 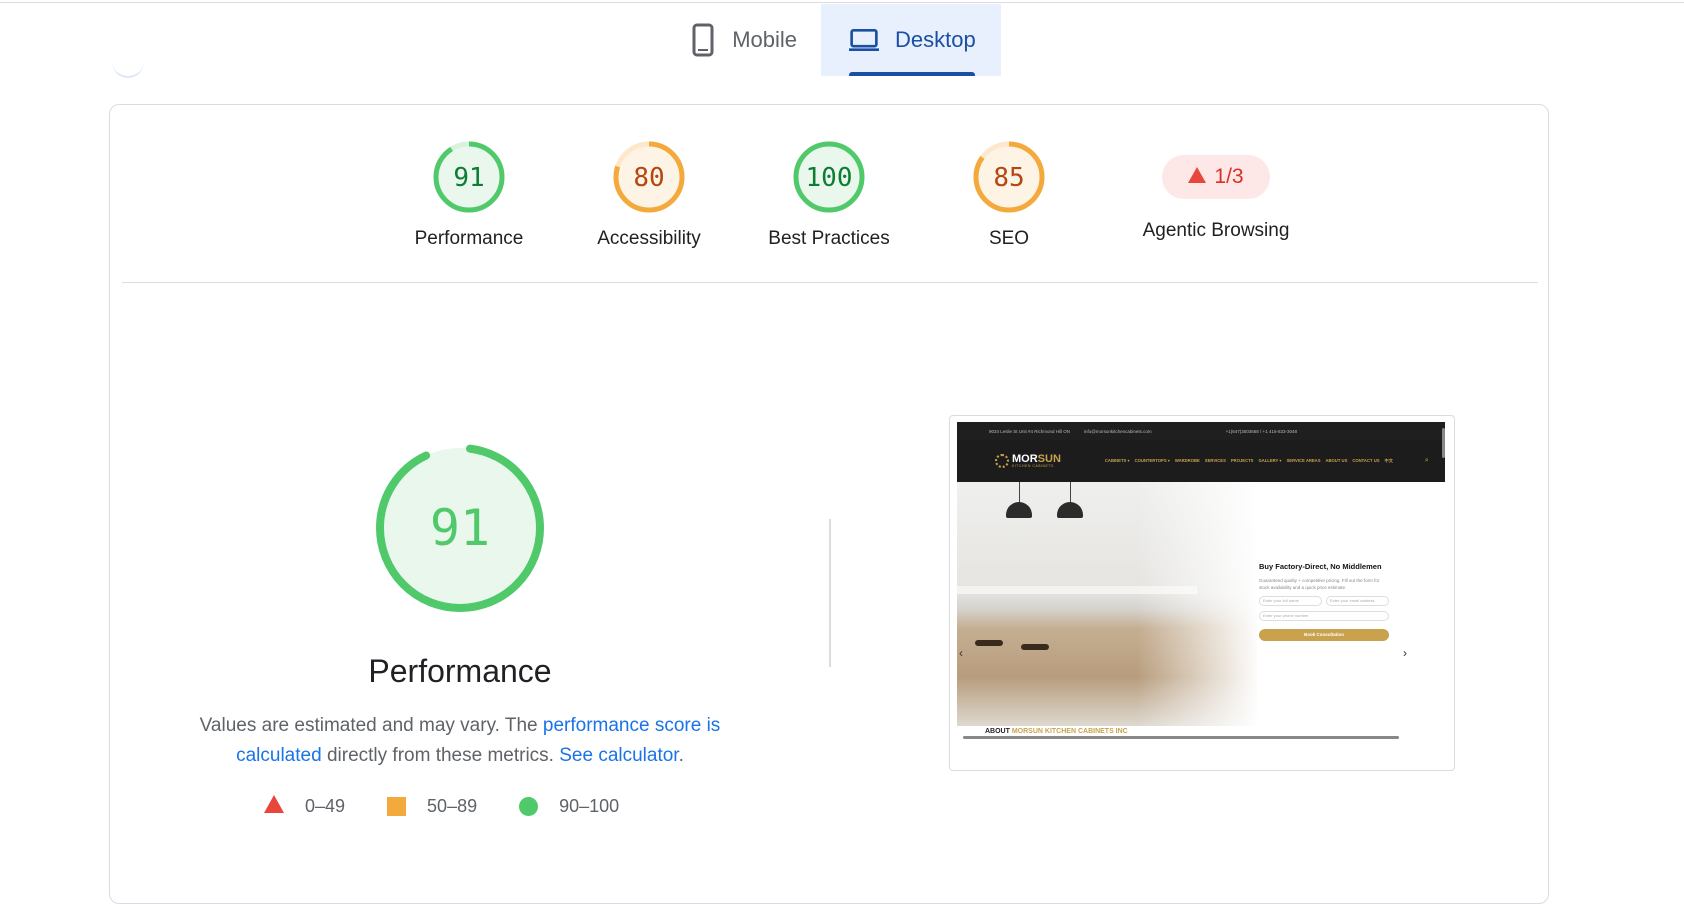 What do you see at coordinates (830, 593) in the screenshot?
I see `vertical-separator` at bounding box center [830, 593].